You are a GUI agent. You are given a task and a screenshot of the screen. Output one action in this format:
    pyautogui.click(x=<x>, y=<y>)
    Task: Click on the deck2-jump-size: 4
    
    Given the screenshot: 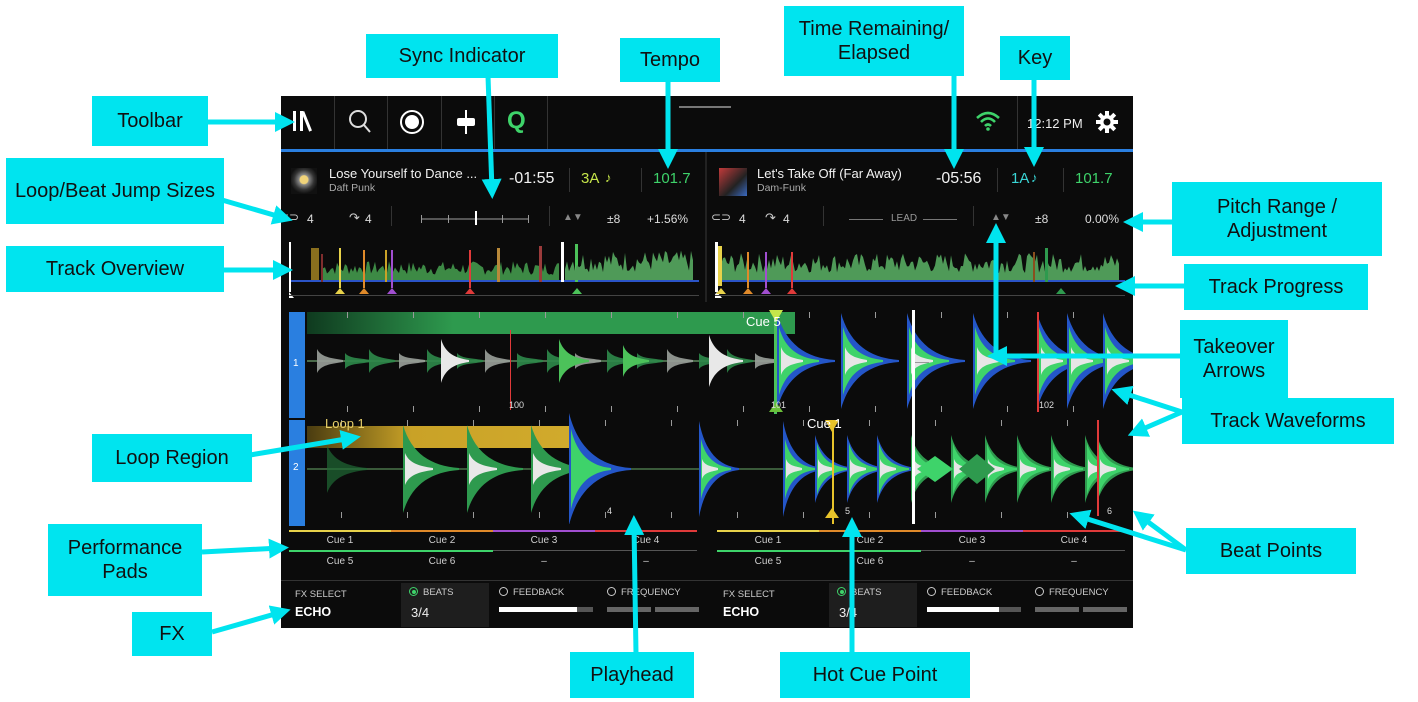 What is the action you would take?
    pyautogui.click(x=786, y=219)
    